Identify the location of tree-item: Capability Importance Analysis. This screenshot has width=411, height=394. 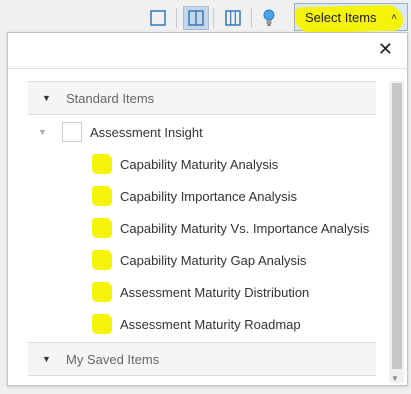
(194, 196).